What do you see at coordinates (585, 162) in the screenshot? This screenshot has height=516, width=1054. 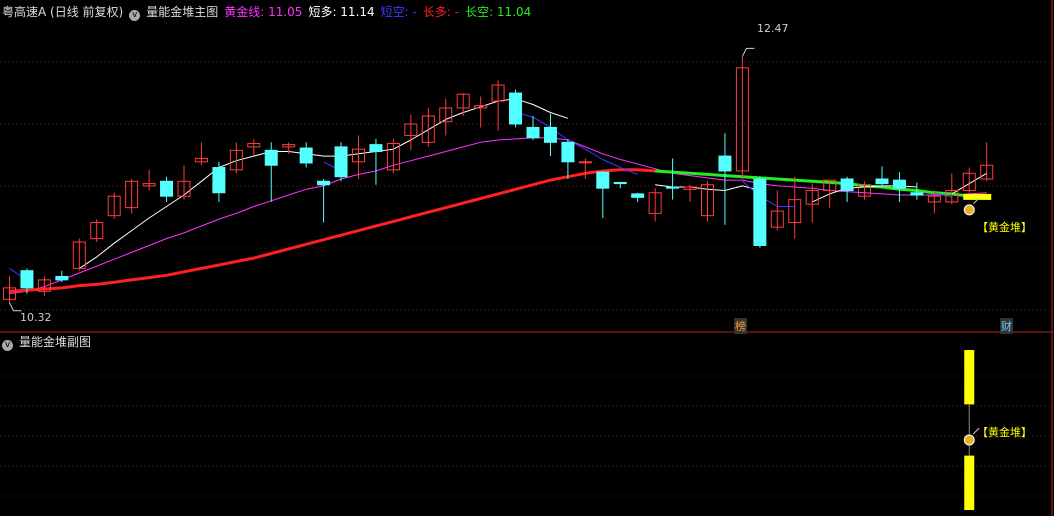 I see `candle-up` at bounding box center [585, 162].